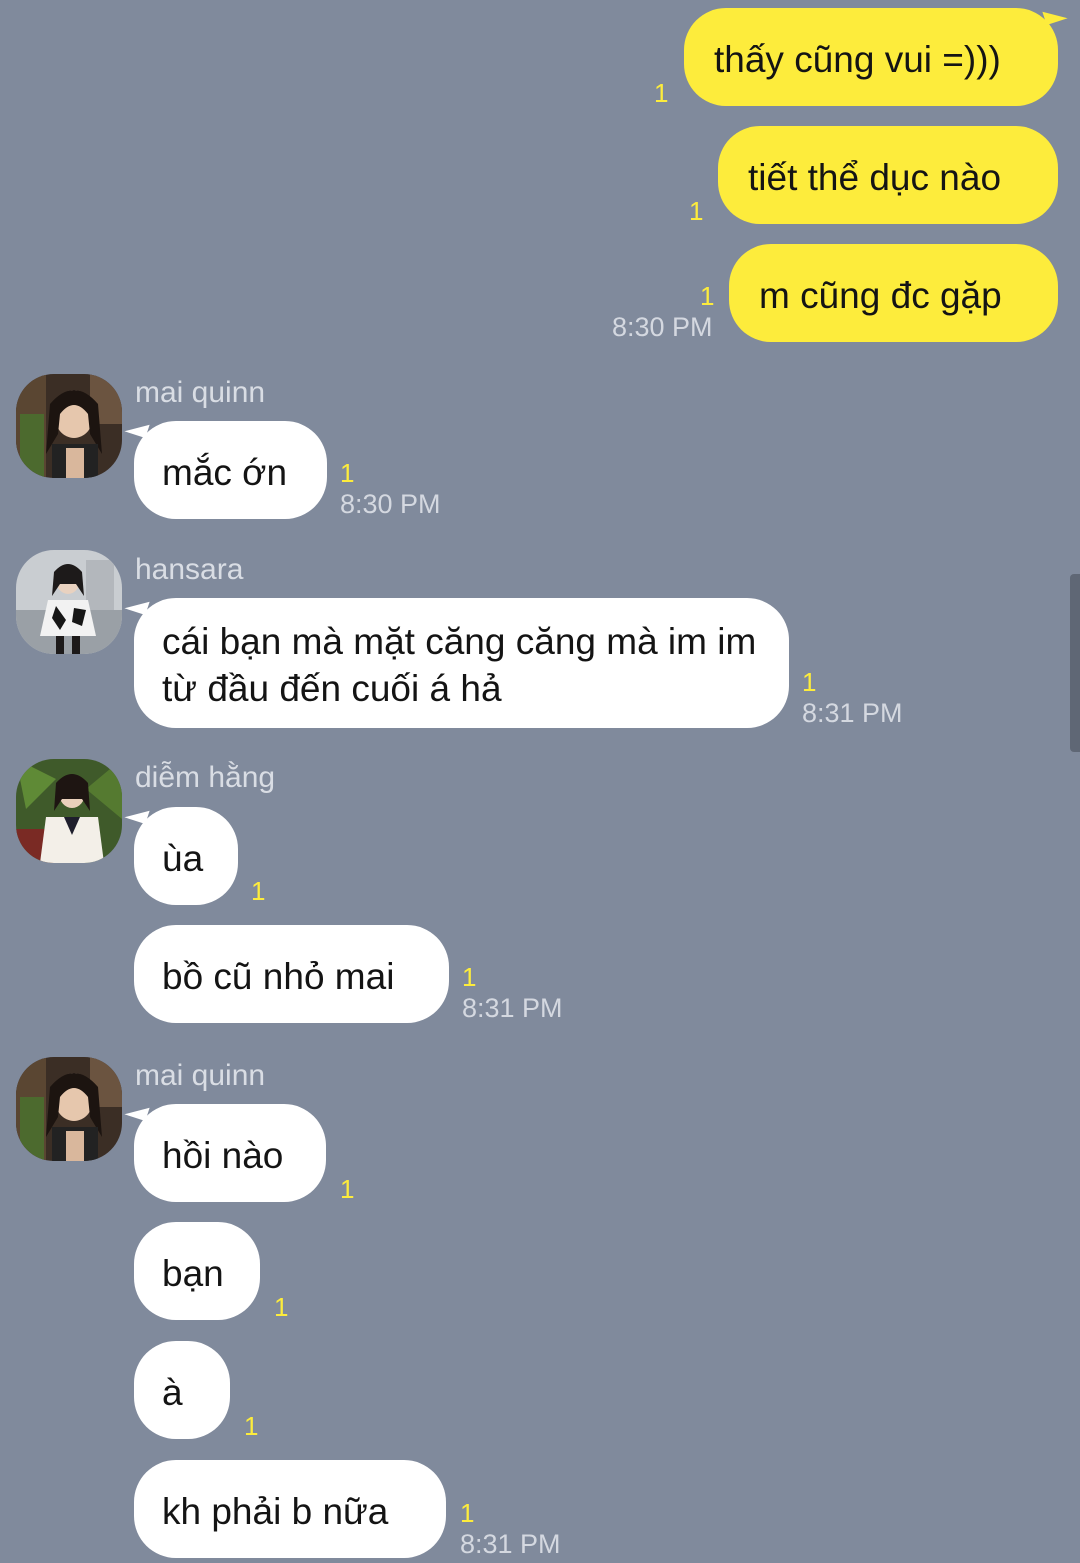 The image size is (1080, 1563). Describe the element at coordinates (278, 976) in the screenshot. I see `message-text: bồ cũ nhỏ mai` at that location.